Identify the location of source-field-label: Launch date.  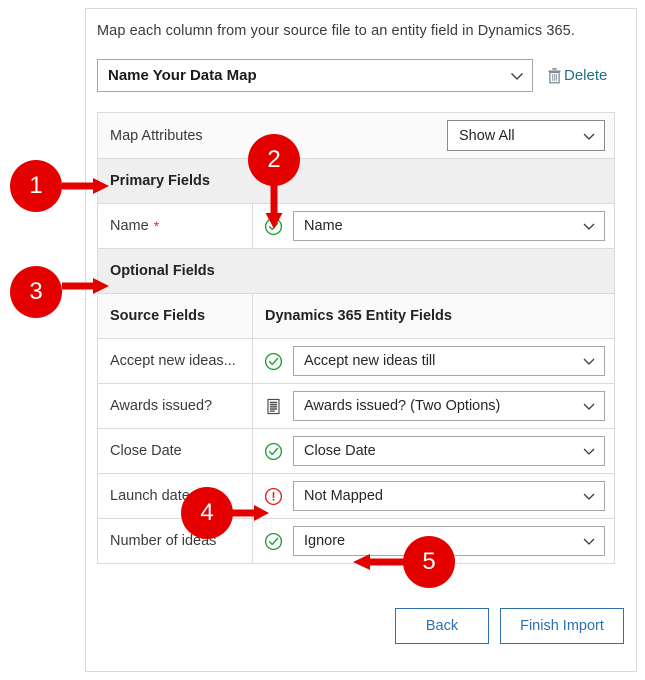
(150, 496).